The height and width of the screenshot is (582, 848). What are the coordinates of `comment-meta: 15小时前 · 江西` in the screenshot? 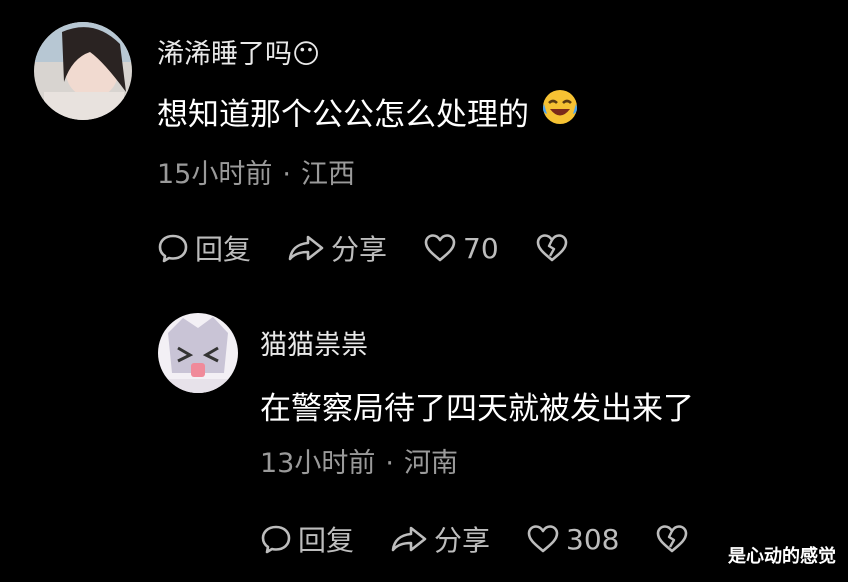 It's located at (256, 171).